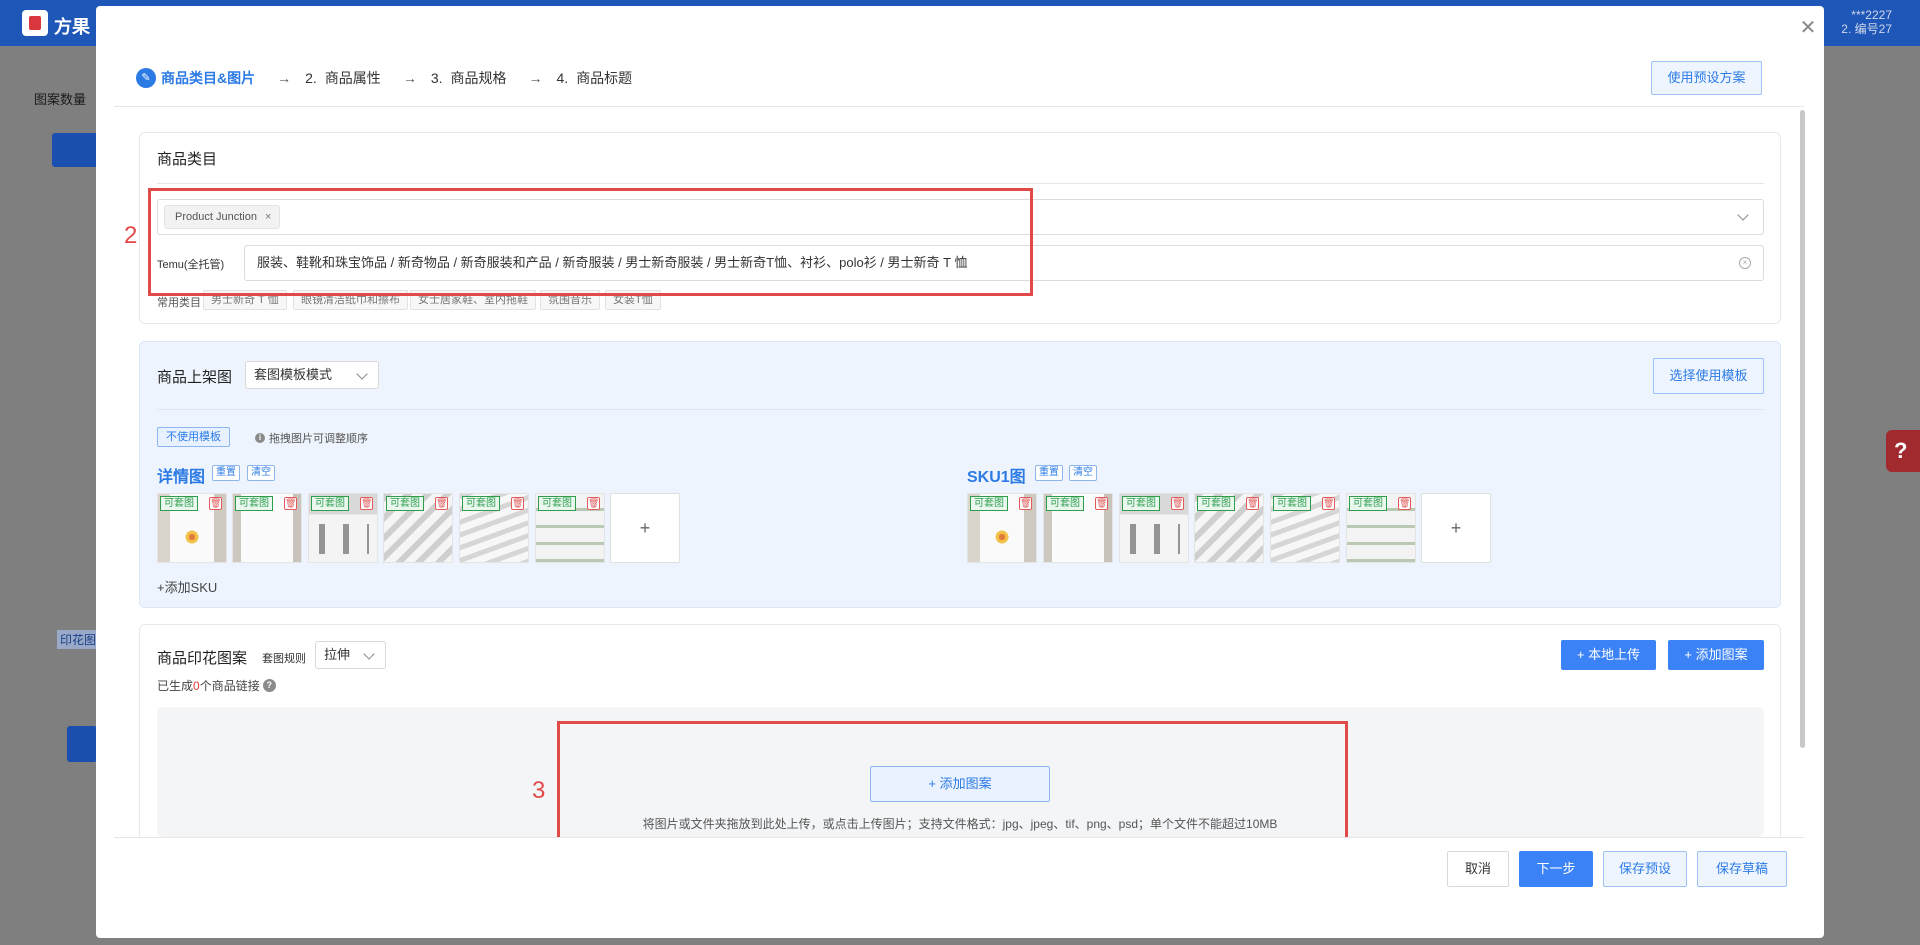  What do you see at coordinates (187, 586) in the screenshot?
I see `add-sku-button: +添加SKU` at bounding box center [187, 586].